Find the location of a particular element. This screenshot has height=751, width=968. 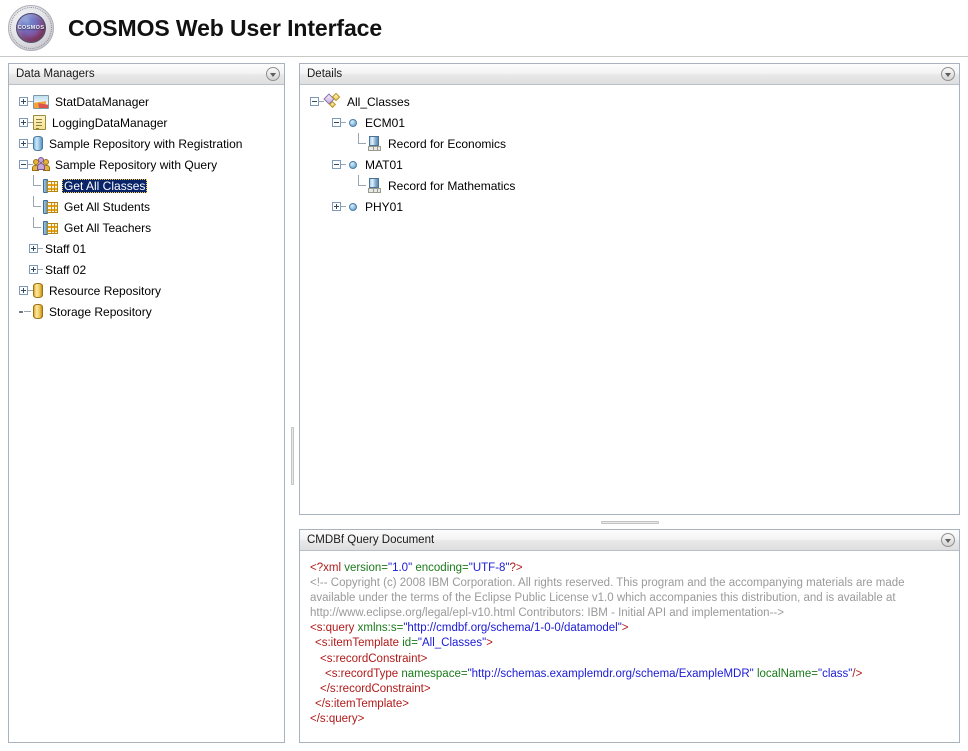

tree-item-label: StatDataManager is located at coordinates (102, 101).